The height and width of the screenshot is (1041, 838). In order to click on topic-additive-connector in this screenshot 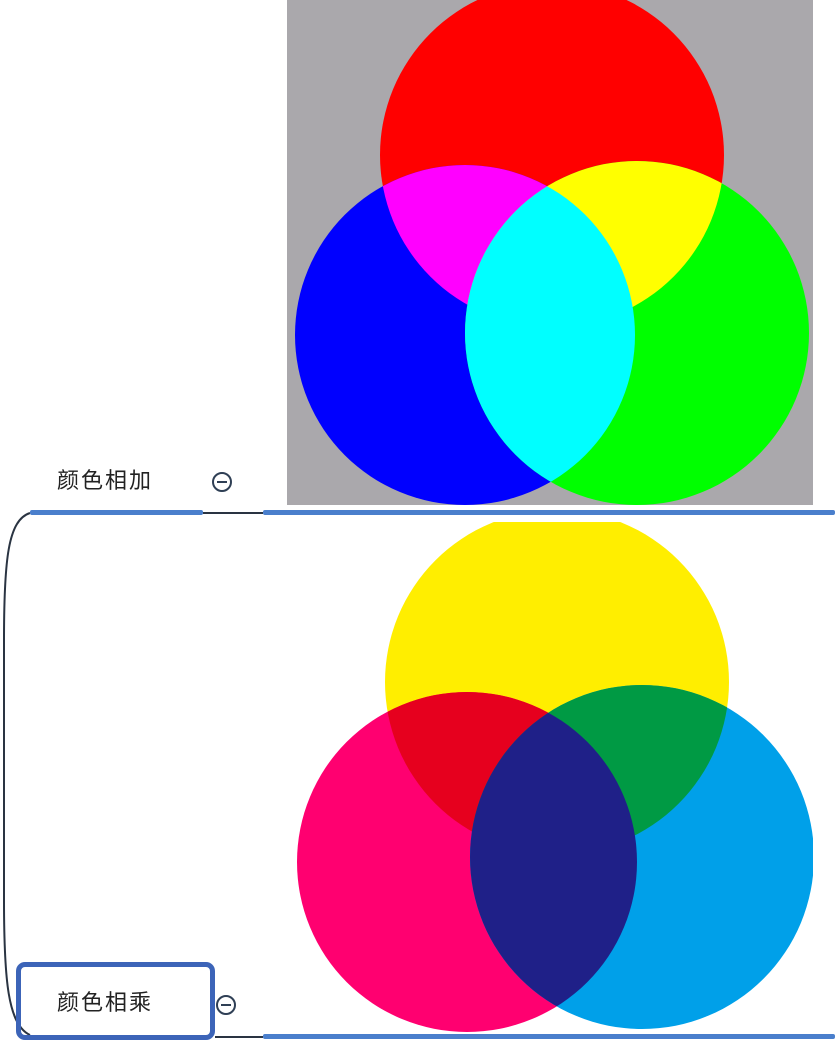, I will do `click(233, 513)`.